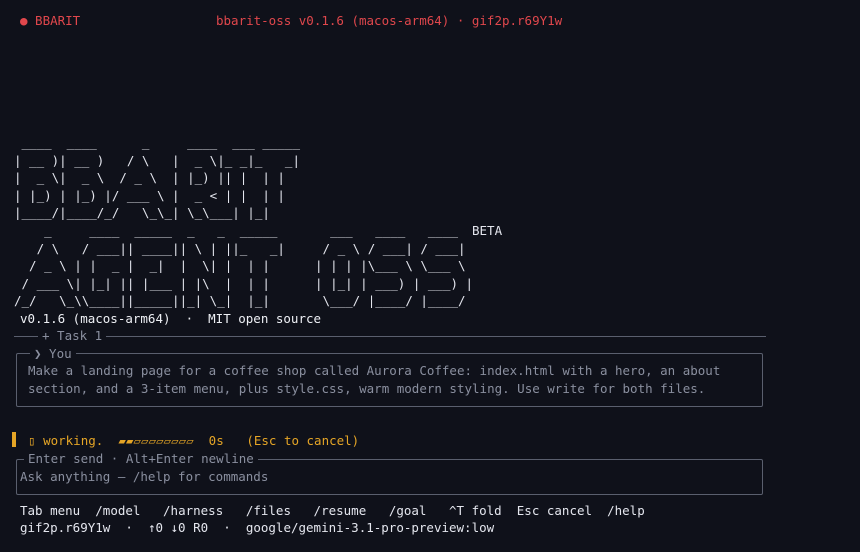 Image resolution: width=860 pixels, height=552 pixels. What do you see at coordinates (475, 510) in the screenshot?
I see `shortcut-fold: ^T fold` at bounding box center [475, 510].